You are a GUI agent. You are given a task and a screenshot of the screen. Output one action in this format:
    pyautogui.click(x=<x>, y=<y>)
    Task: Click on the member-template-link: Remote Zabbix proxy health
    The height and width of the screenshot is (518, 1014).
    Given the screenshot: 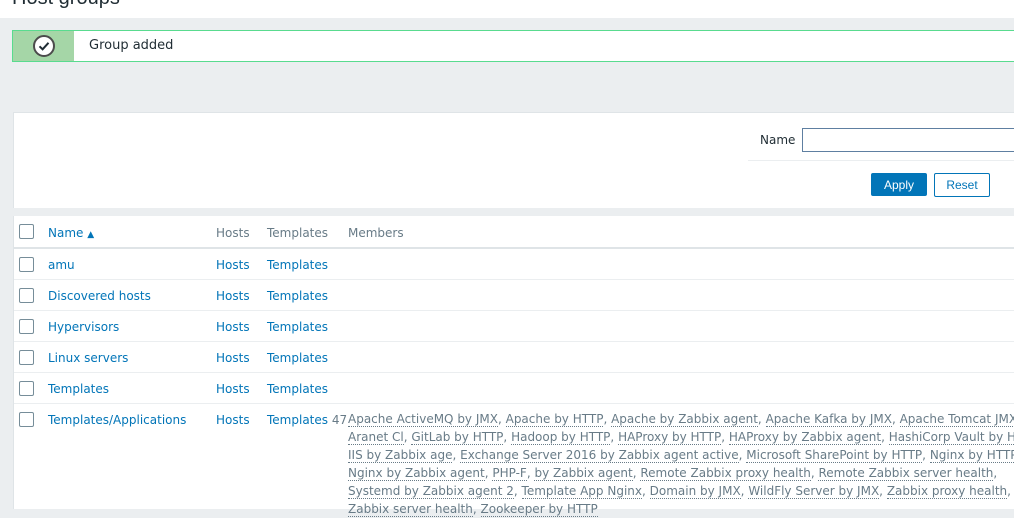 What is the action you would take?
    pyautogui.click(x=725, y=473)
    